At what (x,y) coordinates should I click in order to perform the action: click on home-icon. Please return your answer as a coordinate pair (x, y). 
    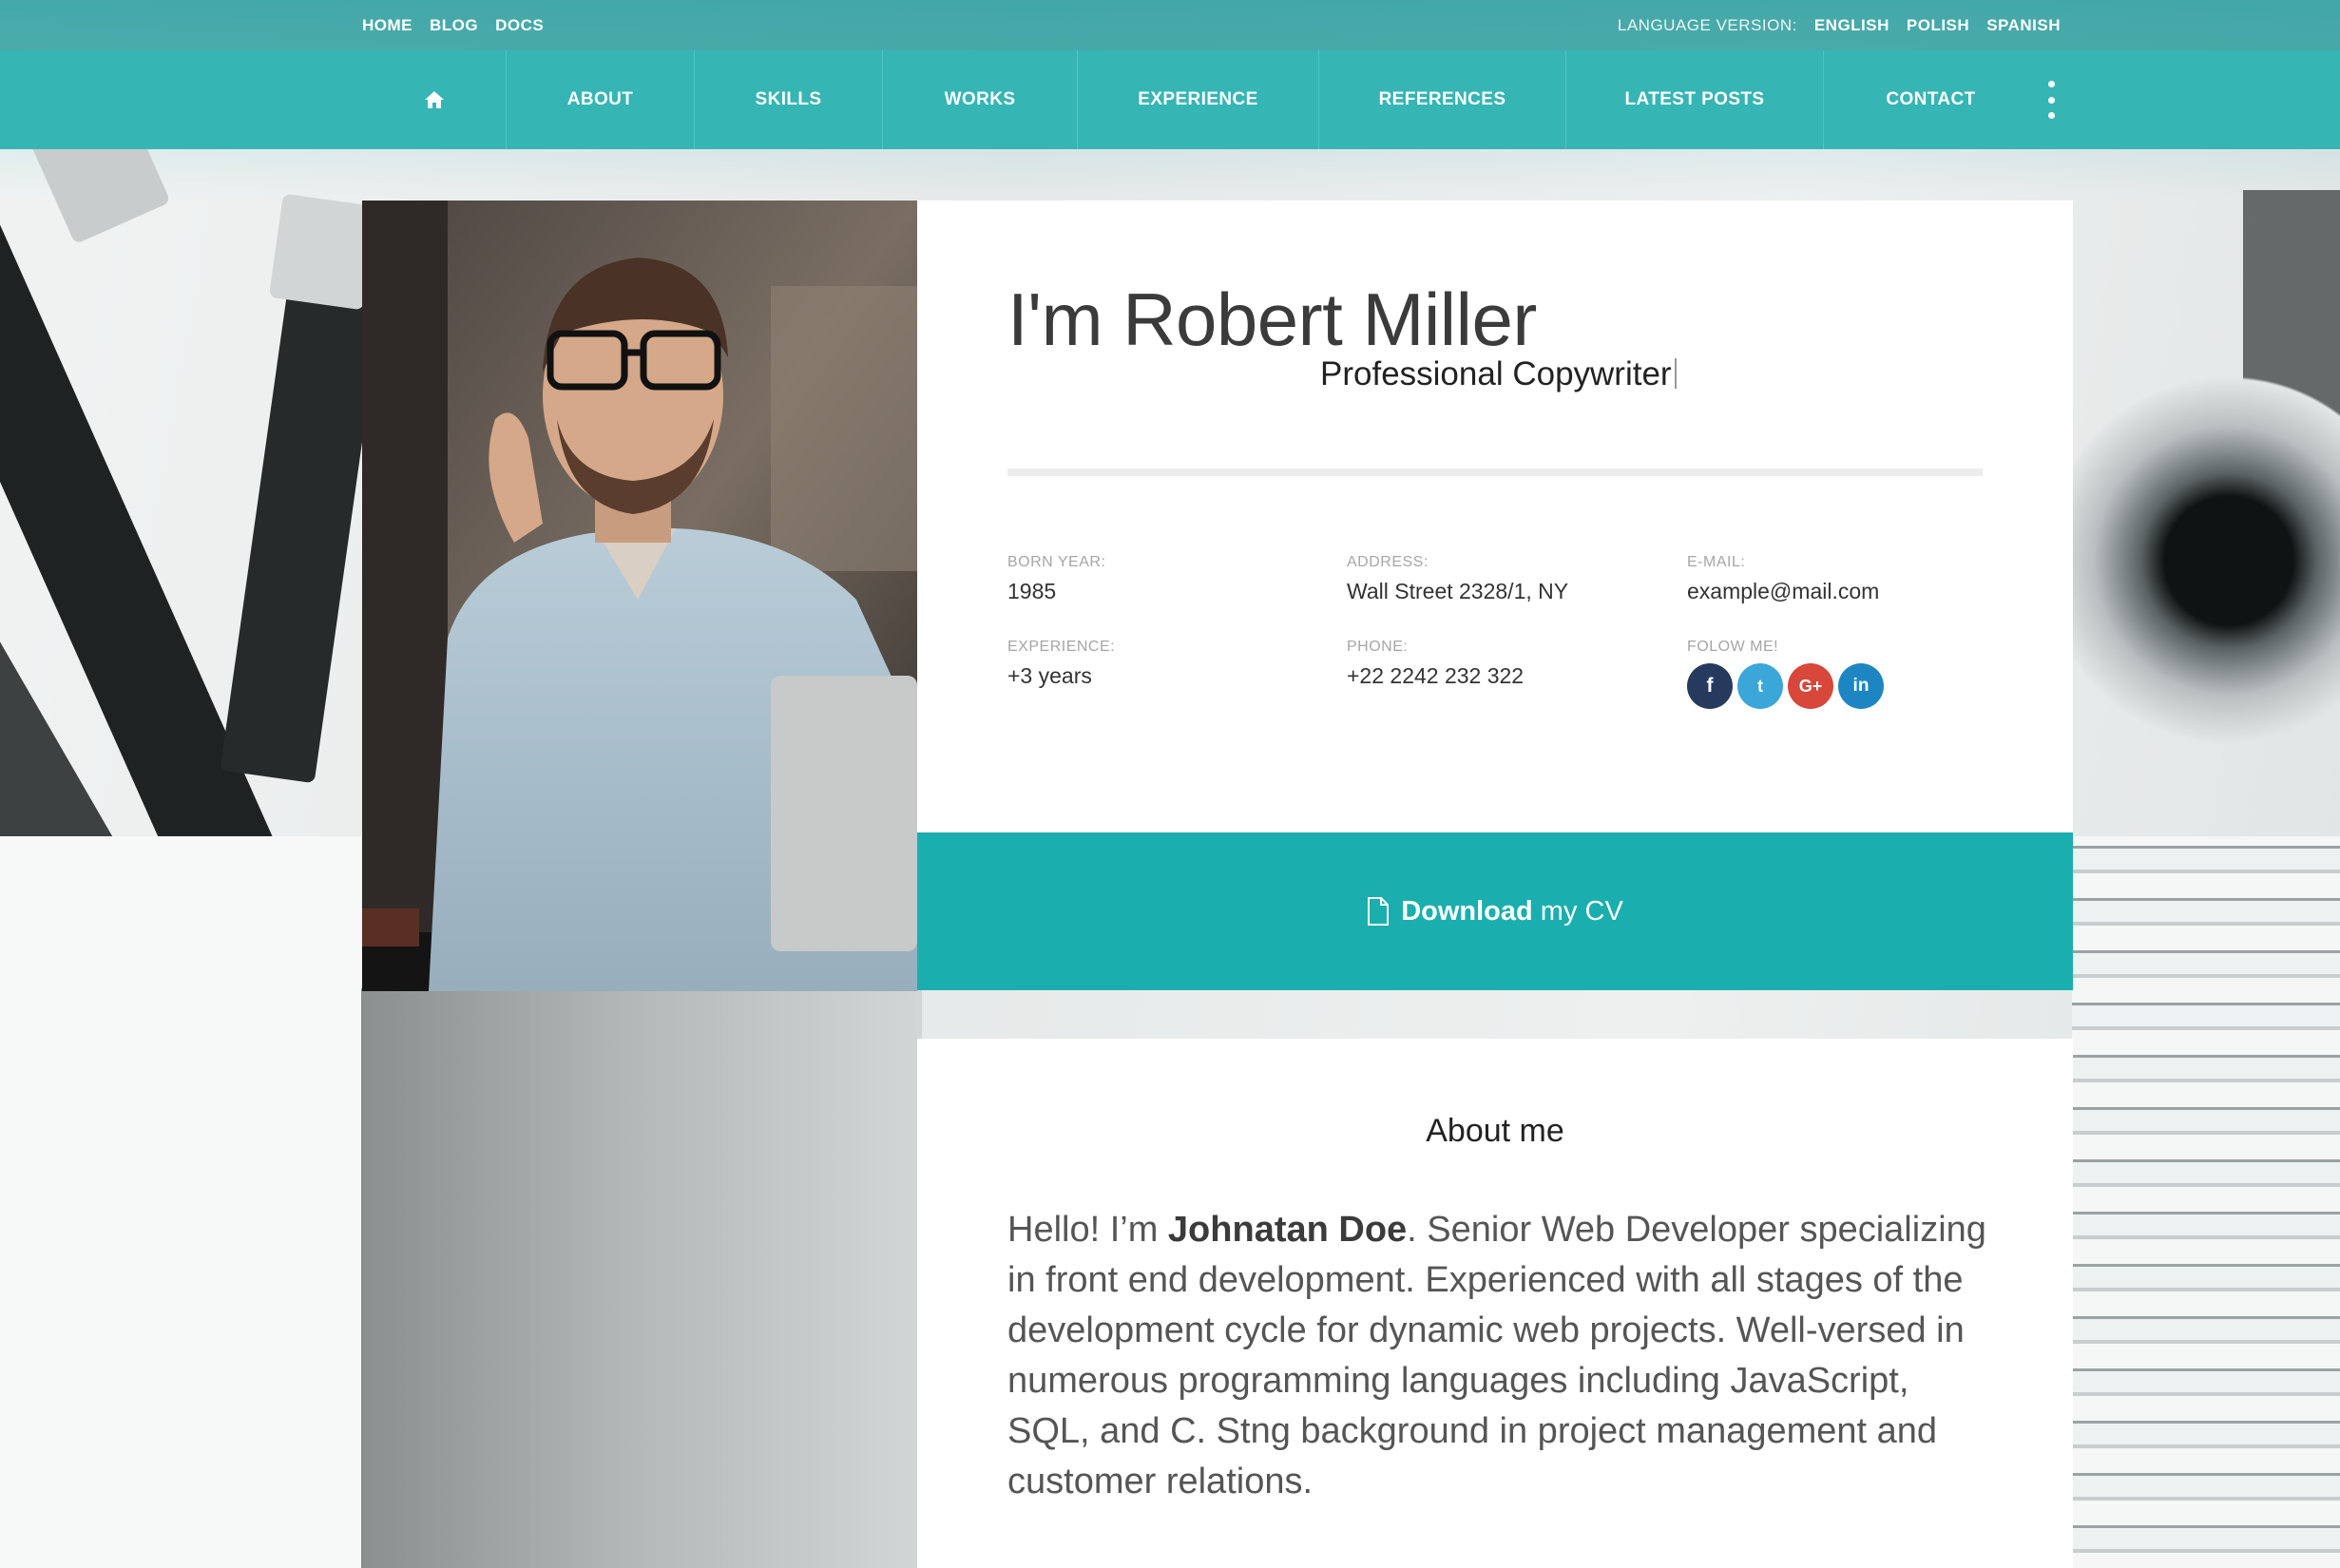
    Looking at the image, I should click on (434, 99).